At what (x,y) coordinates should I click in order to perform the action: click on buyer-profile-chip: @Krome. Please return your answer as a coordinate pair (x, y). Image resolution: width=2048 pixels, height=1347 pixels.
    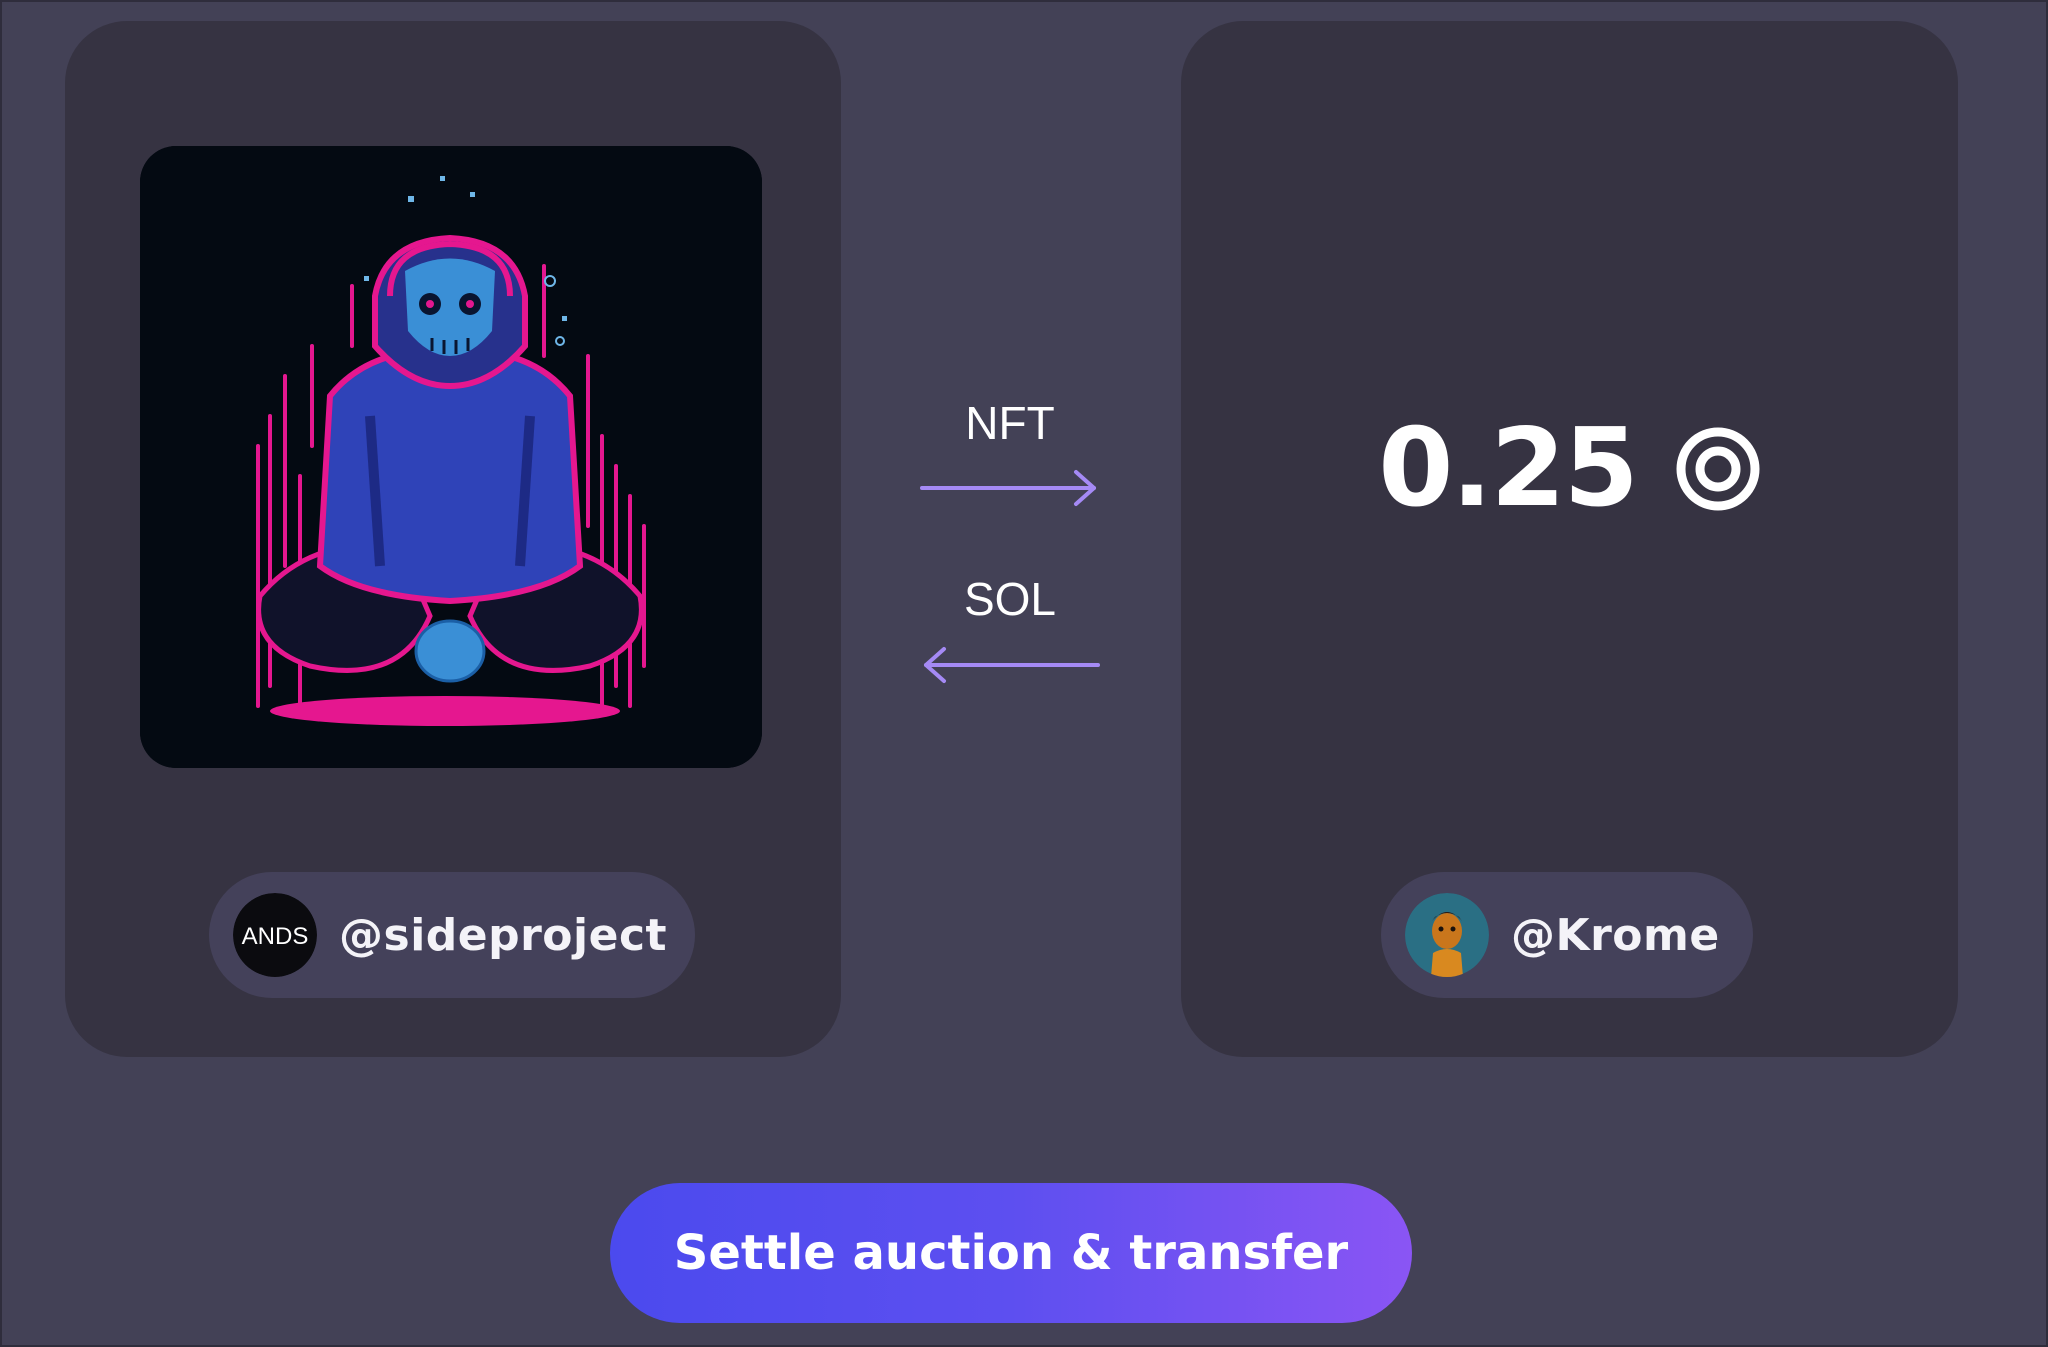
    Looking at the image, I should click on (1567, 935).